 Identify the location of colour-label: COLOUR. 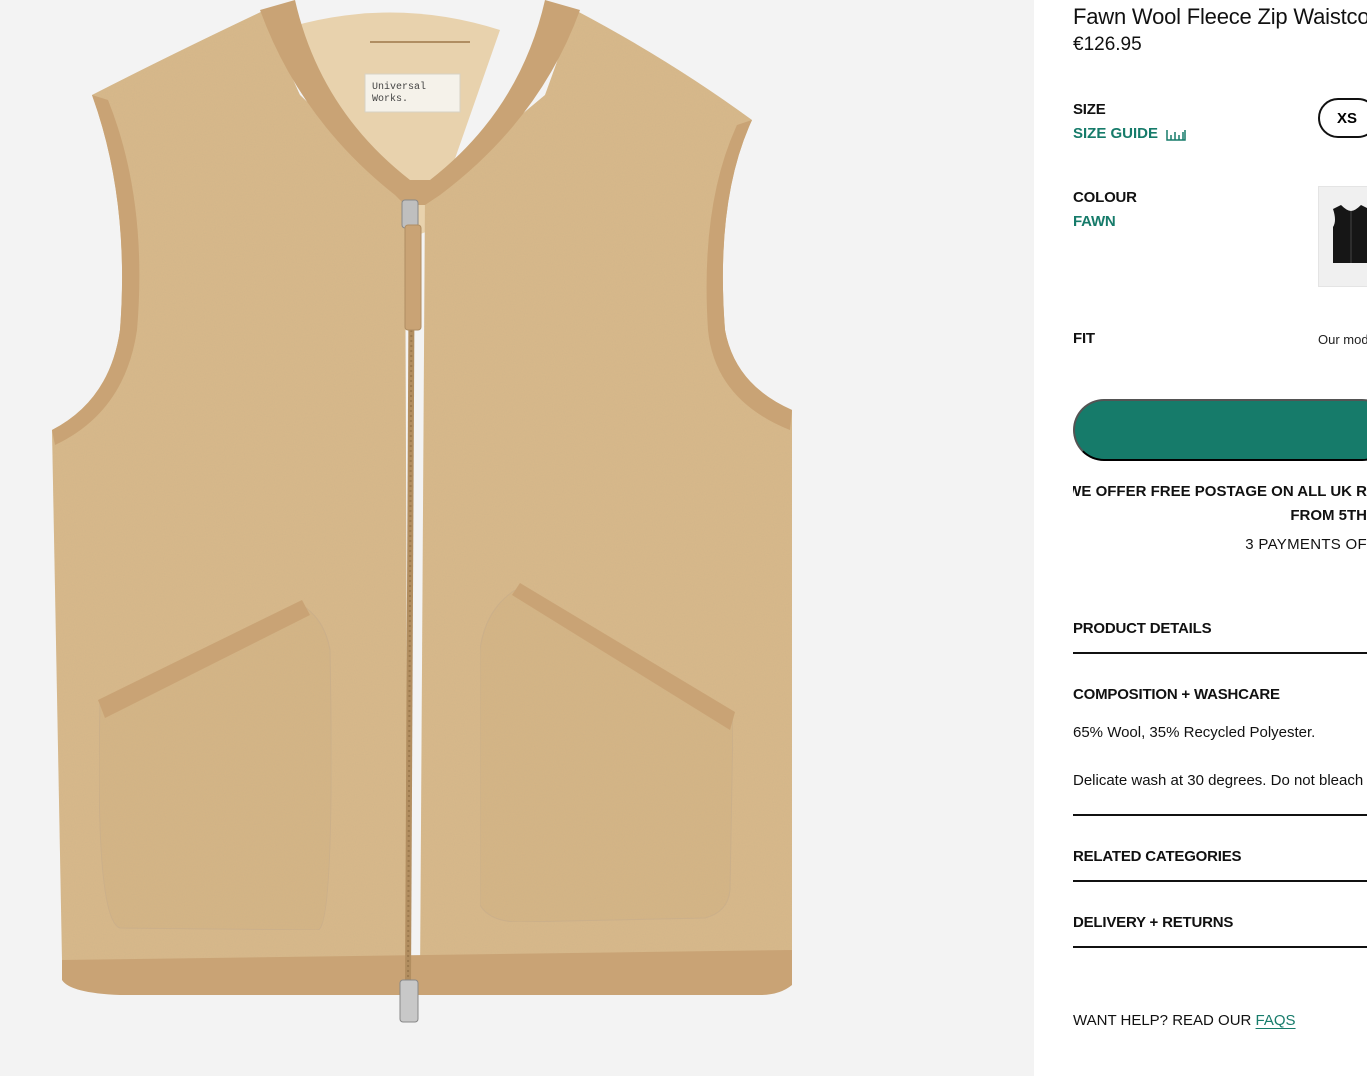
(1105, 197).